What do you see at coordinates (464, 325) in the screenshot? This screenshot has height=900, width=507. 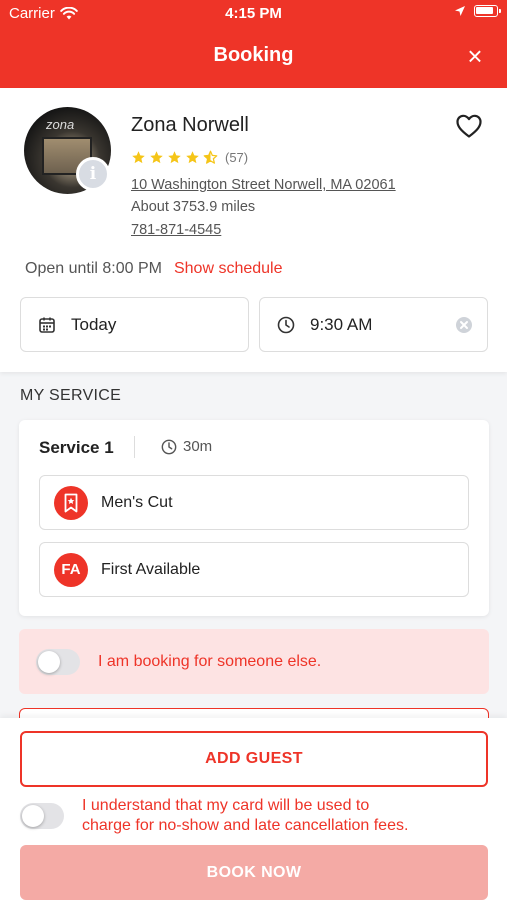 I see `clear-icon` at bounding box center [464, 325].